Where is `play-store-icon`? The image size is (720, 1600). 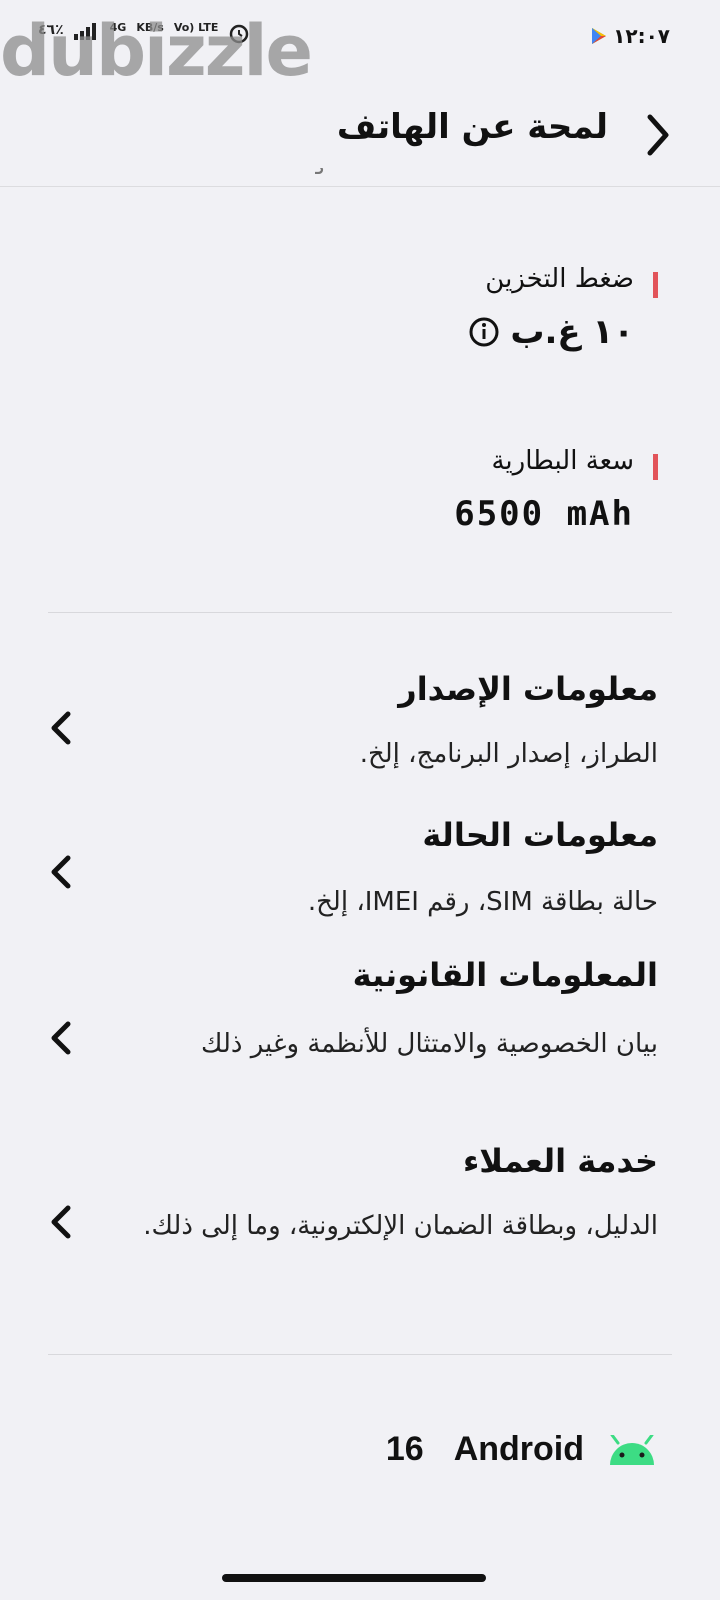
play-store-icon is located at coordinates (599, 36).